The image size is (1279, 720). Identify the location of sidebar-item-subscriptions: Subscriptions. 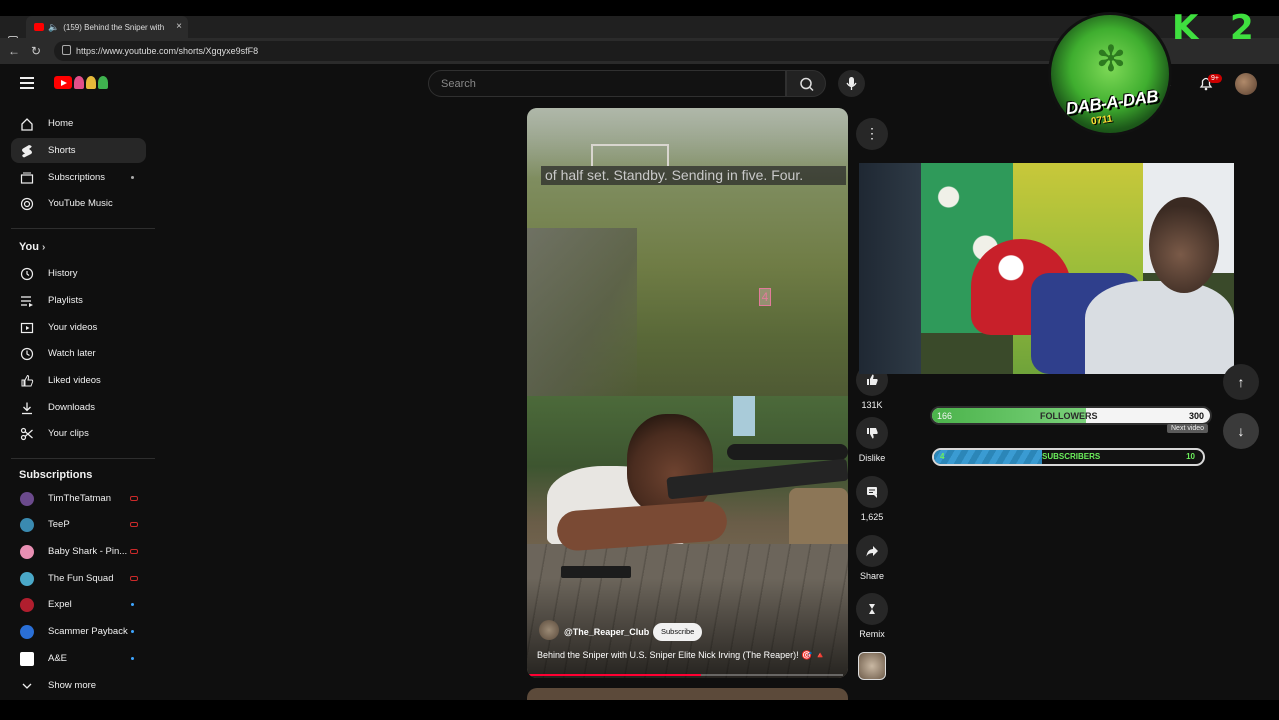
(78, 177).